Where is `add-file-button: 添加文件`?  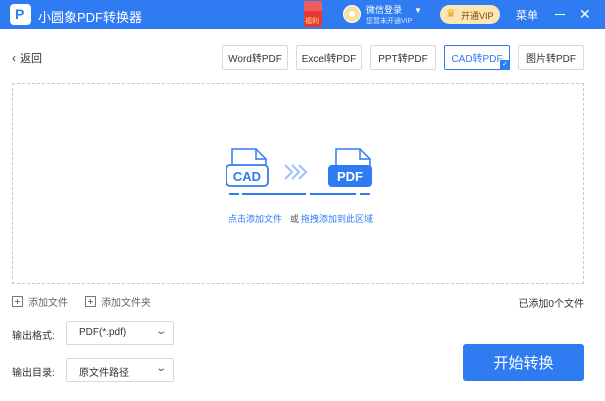 add-file-button: 添加文件 is located at coordinates (40, 301).